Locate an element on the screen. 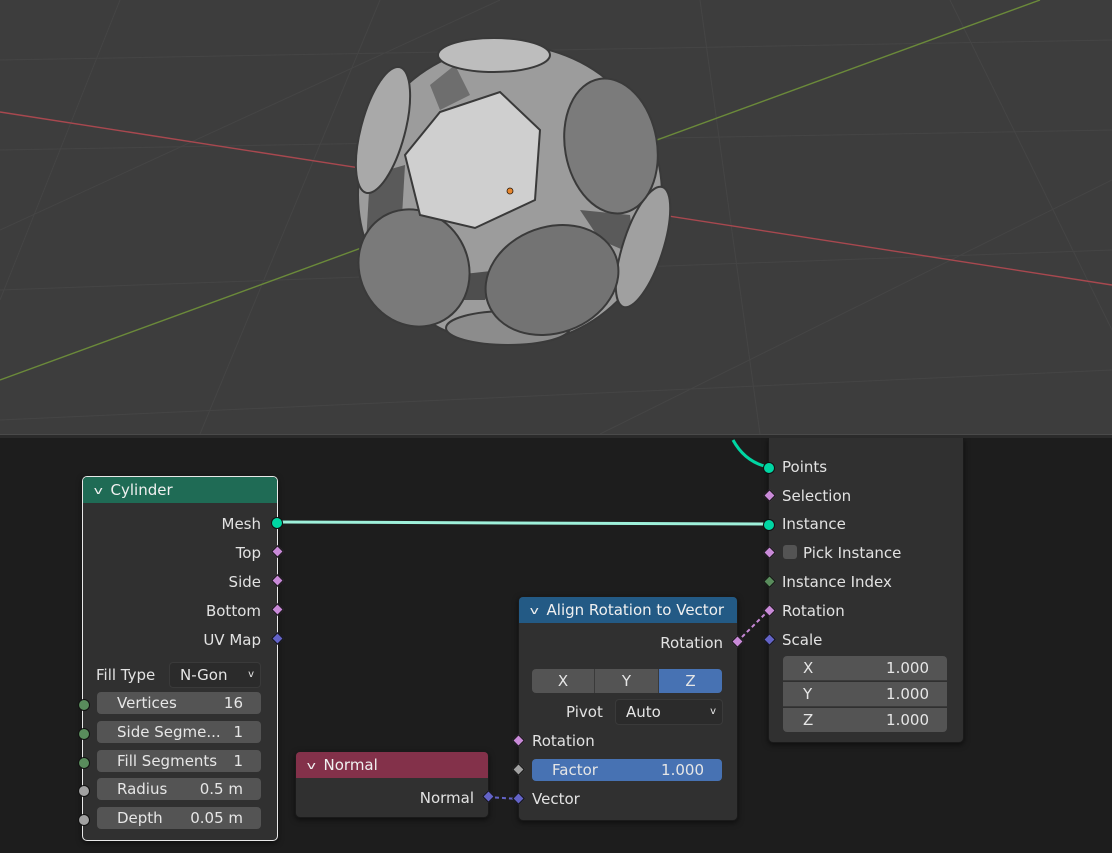  vertices-value: 16 is located at coordinates (233, 703).